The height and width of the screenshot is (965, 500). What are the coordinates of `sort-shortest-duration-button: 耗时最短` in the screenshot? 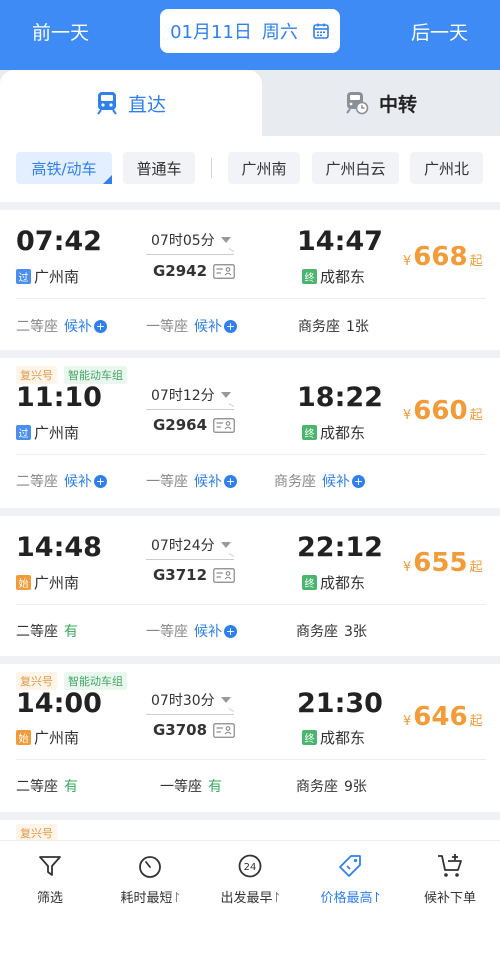 It's located at (150, 879).